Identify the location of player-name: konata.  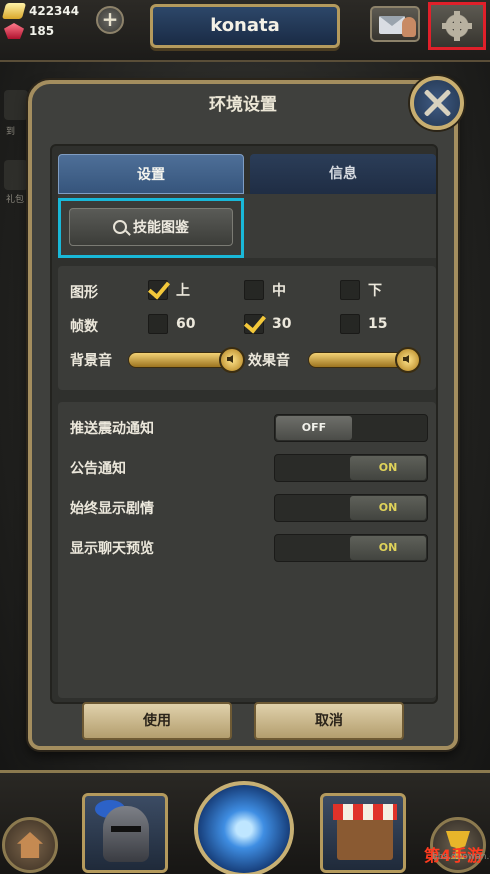
(245, 25).